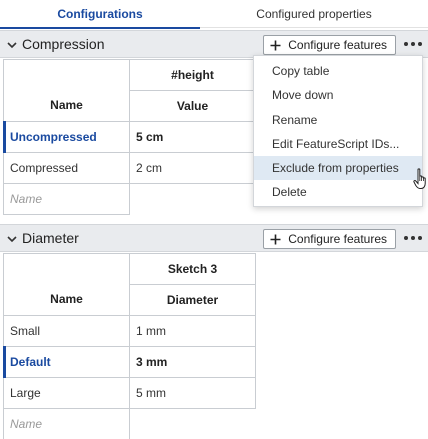  I want to click on menu-item-exclude-from-properties: Exclude from properties, so click(338, 168).